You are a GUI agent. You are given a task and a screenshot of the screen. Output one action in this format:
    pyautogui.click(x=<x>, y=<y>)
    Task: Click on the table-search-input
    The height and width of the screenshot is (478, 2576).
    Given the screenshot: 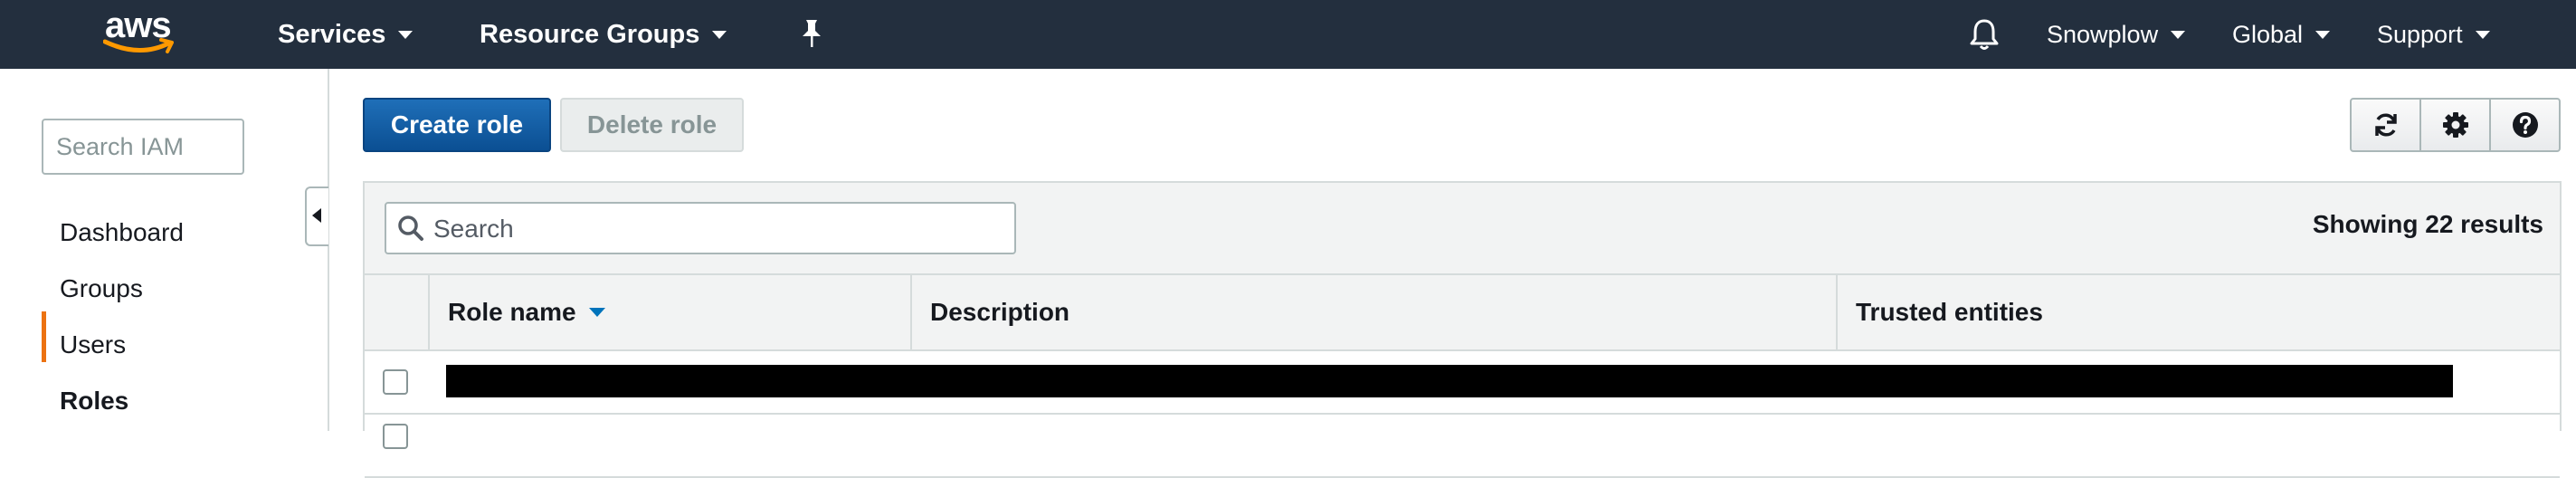 What is the action you would take?
    pyautogui.click(x=719, y=229)
    